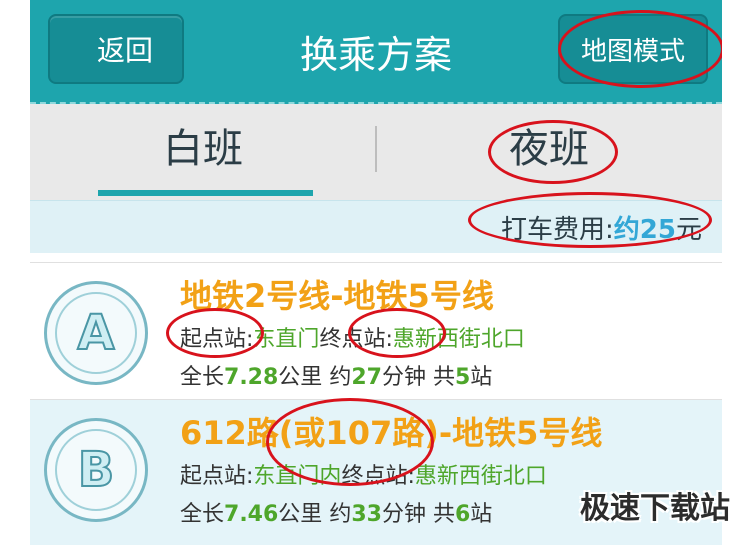 The image size is (750, 545). I want to click on route-a-time: 27, so click(366, 377).